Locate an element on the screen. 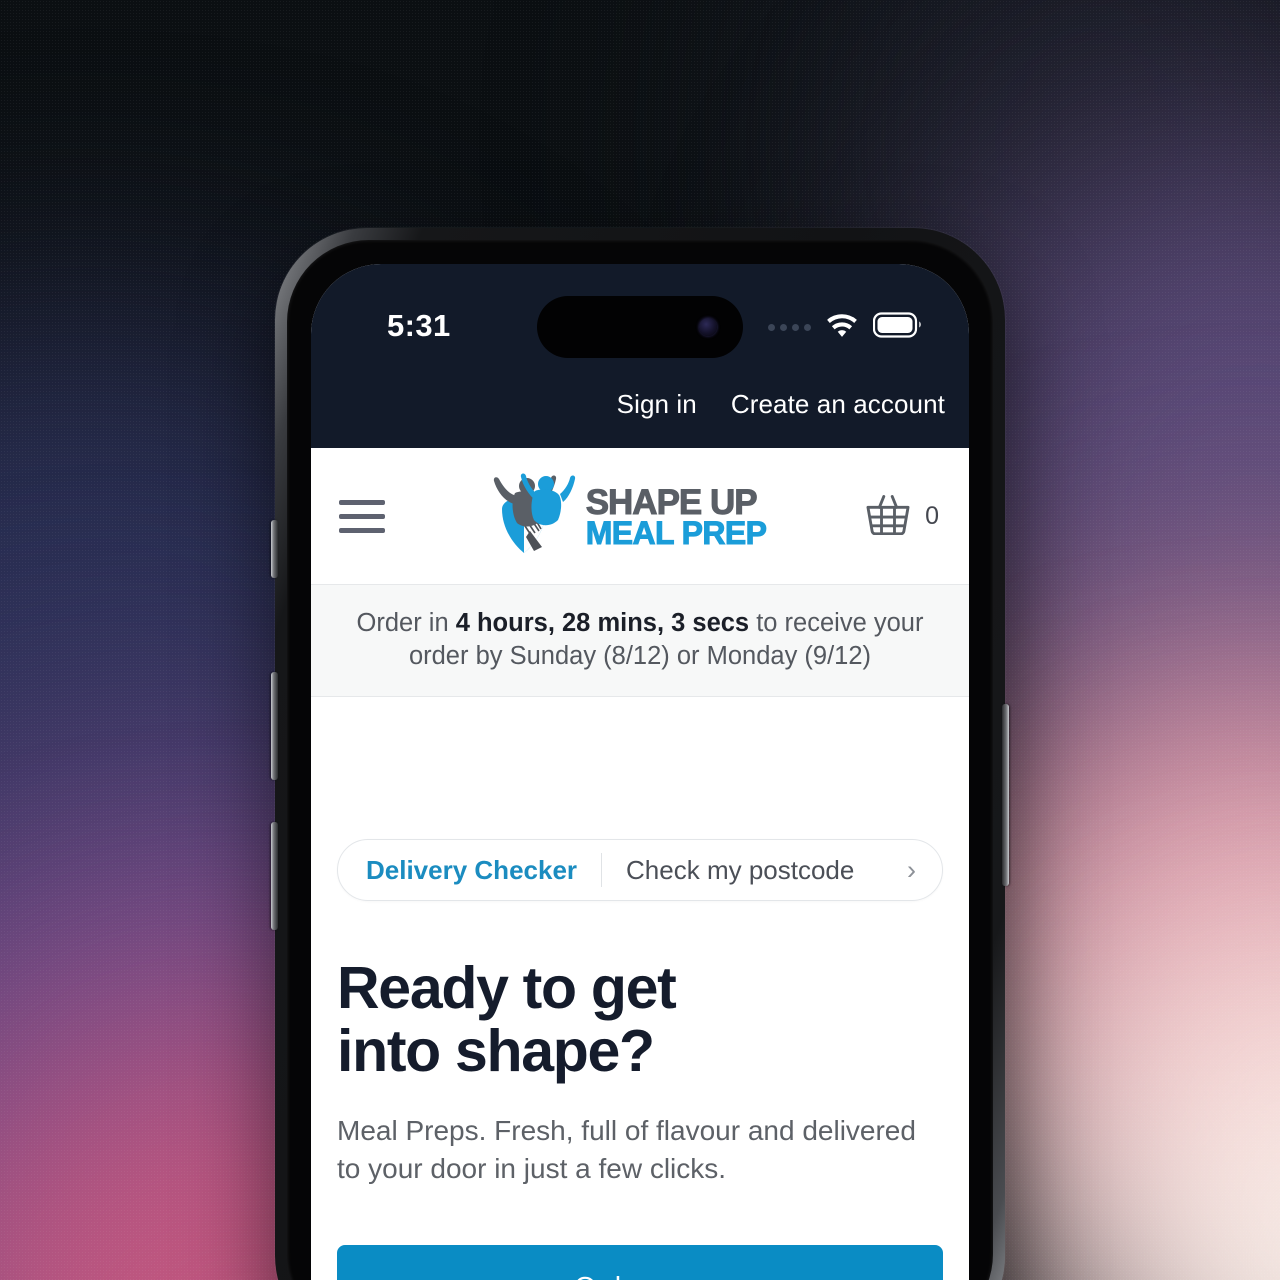 The image size is (1280, 1280). ios-status-bar: 5:31 is located at coordinates (640, 327).